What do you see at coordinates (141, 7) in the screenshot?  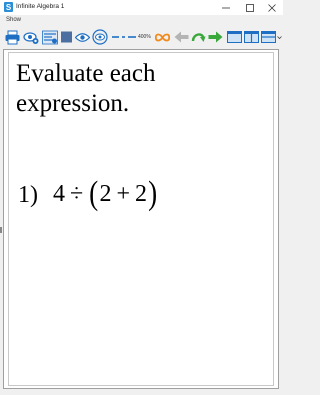 I see `title-bar: S Infinite Algebra 1` at bounding box center [141, 7].